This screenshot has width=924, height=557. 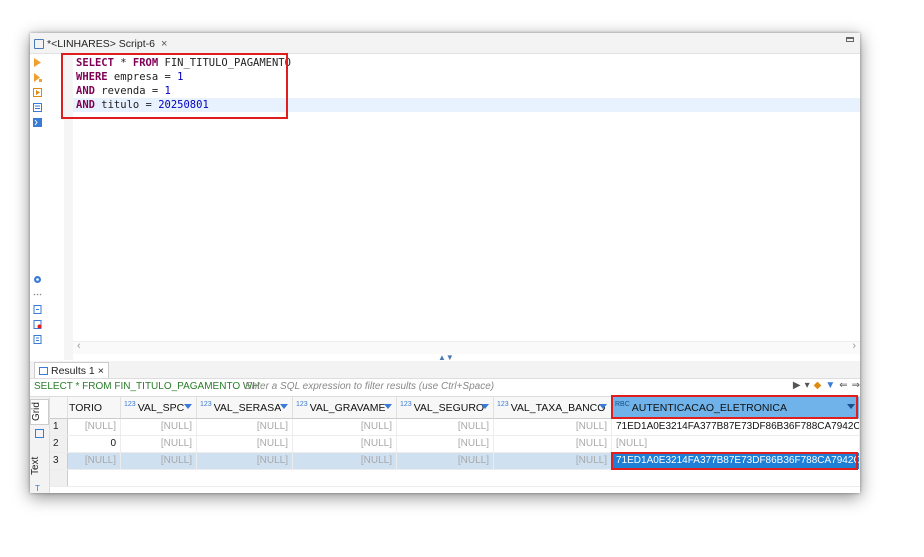 What do you see at coordinates (183, 63) in the screenshot?
I see `sql-line-1: SELECT * FROM FIN_TITULO_PAGAMENTO` at bounding box center [183, 63].